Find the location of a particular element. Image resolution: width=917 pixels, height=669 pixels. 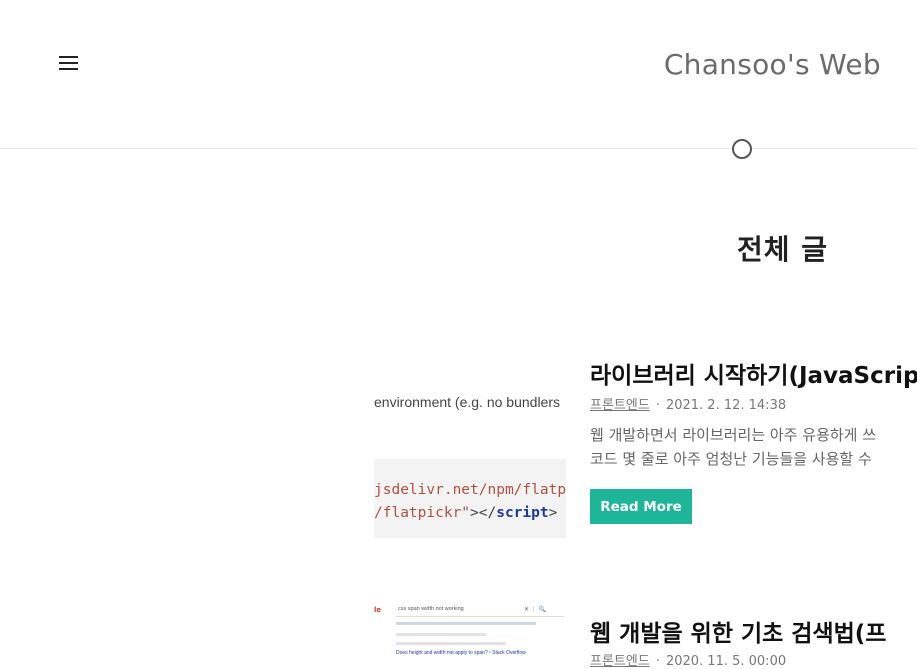

code-punctuation: > is located at coordinates (553, 513).